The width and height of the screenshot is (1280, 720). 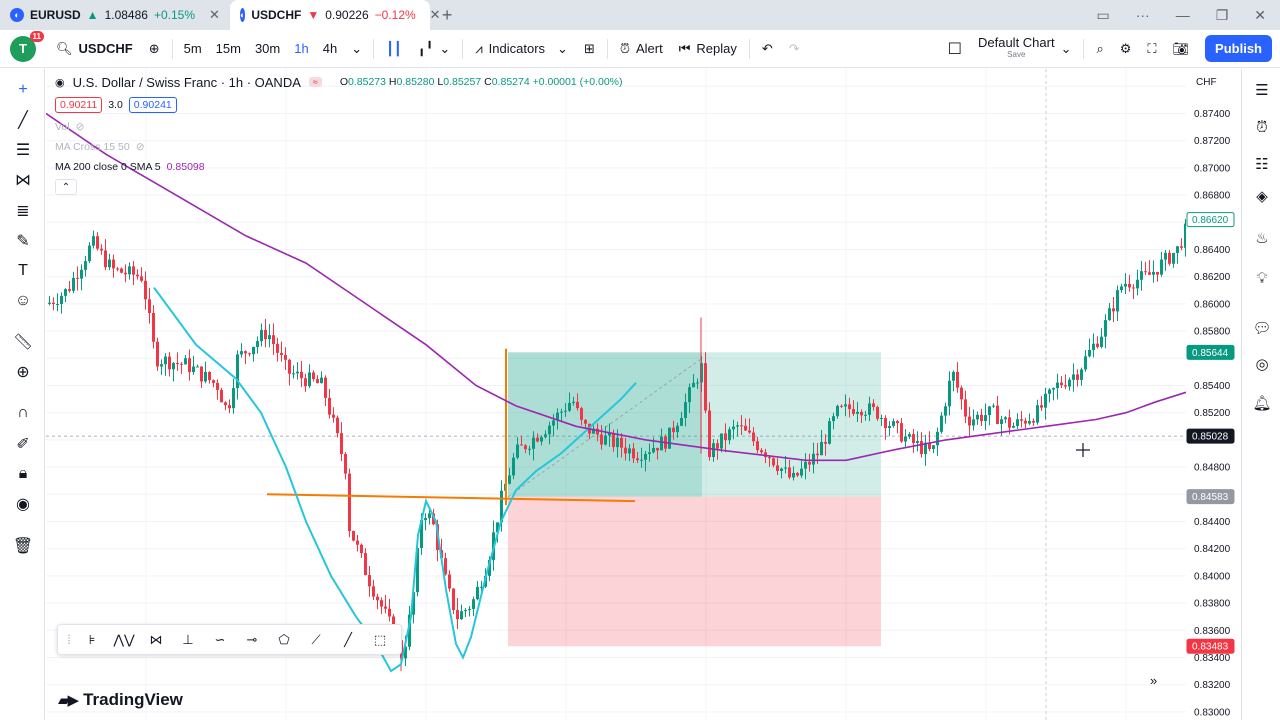 I want to click on browser-tab-usdchf: ◐ USDCHF ▼ 0.90226 −0.12% ✕, so click(x=335, y=15).